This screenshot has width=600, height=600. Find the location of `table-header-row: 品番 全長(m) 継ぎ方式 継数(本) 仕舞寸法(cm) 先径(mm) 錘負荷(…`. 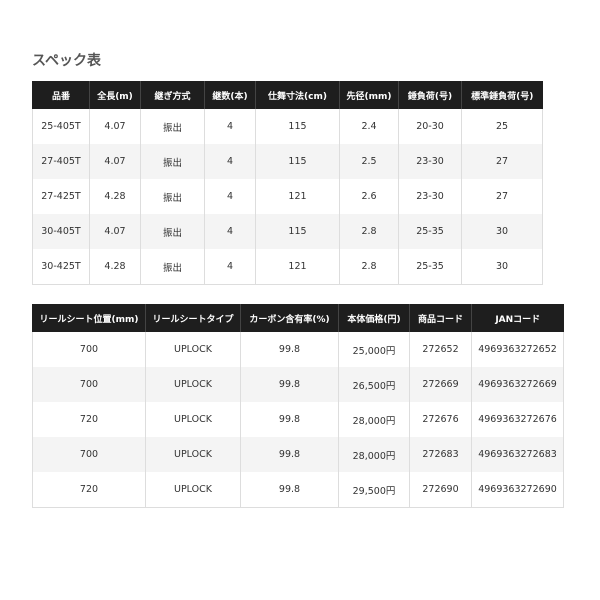

table-header-row: 品番 全長(m) 継ぎ方式 継数(本) 仕舞寸法(cm) 先径(mm) 錘負荷(… is located at coordinates (287, 95).